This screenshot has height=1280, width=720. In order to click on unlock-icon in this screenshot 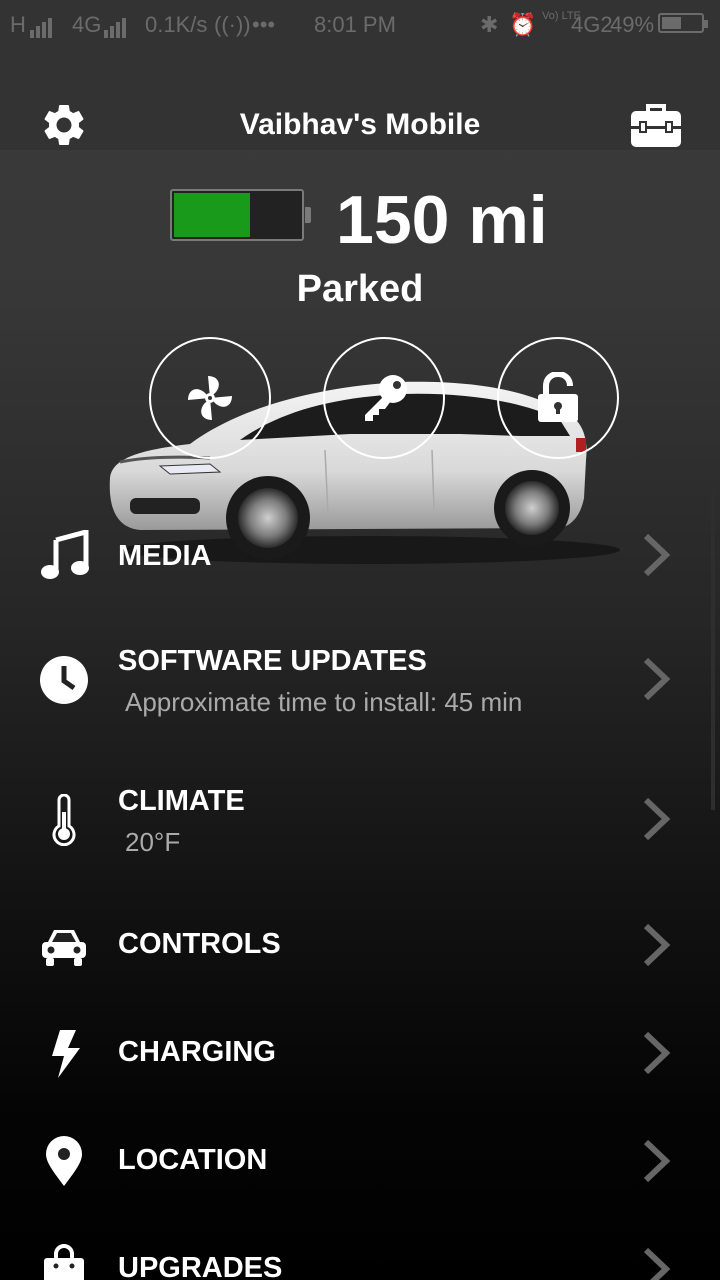, I will do `click(558, 397)`.